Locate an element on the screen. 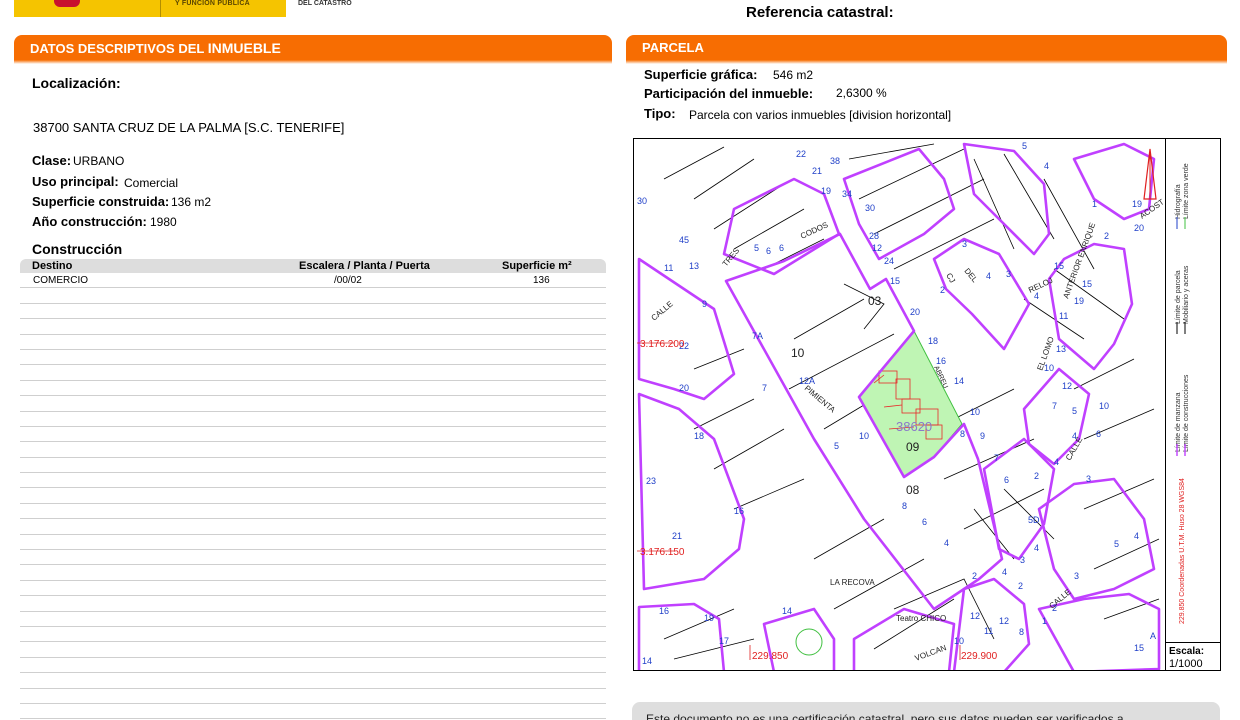  highlighted-parcel is located at coordinates (910, 404).